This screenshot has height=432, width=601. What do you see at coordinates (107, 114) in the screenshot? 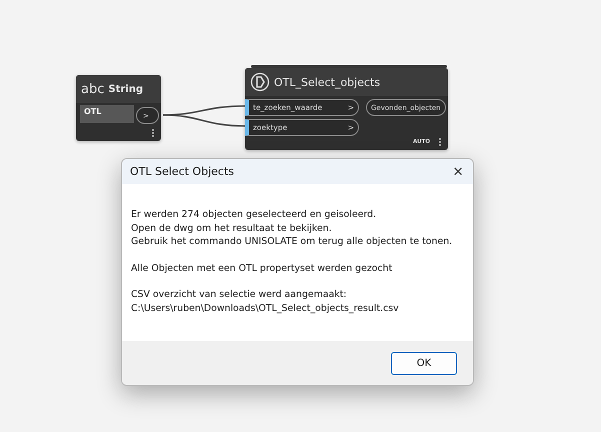
I see `input-field: OTL` at bounding box center [107, 114].